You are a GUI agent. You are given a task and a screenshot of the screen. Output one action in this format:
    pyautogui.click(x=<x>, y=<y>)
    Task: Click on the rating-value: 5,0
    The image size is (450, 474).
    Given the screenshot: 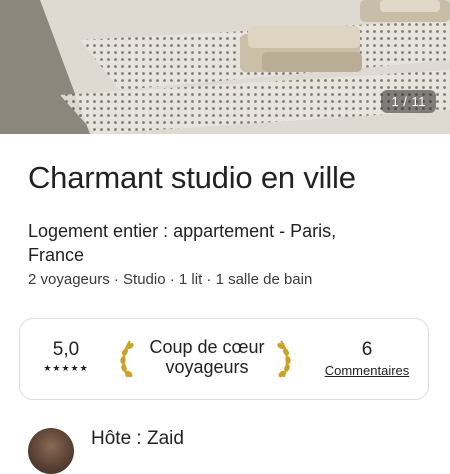 What is the action you would take?
    pyautogui.click(x=66, y=349)
    